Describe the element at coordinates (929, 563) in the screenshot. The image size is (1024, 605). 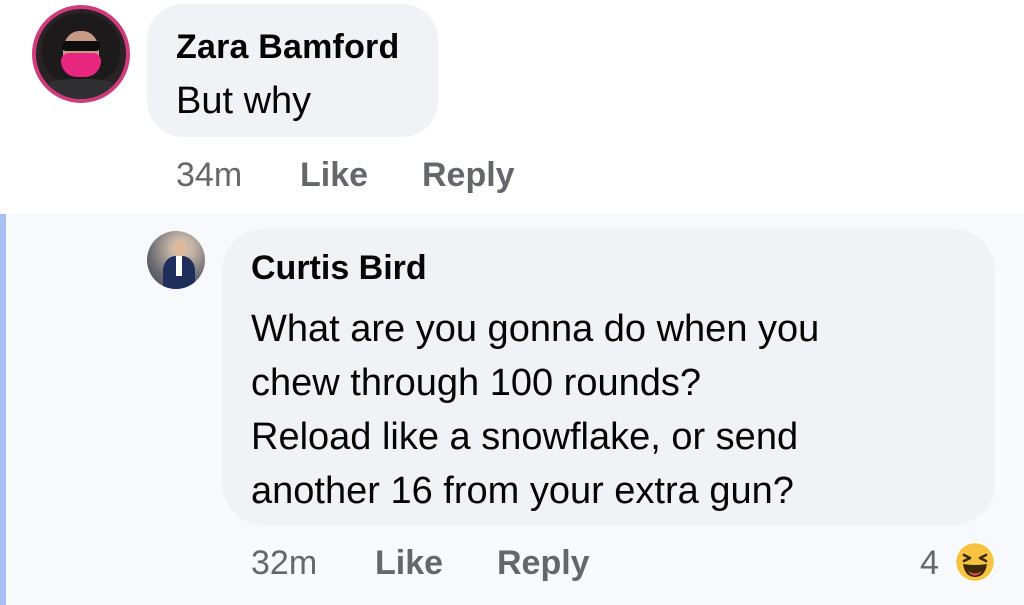
I see `reaction-count: 4` at that location.